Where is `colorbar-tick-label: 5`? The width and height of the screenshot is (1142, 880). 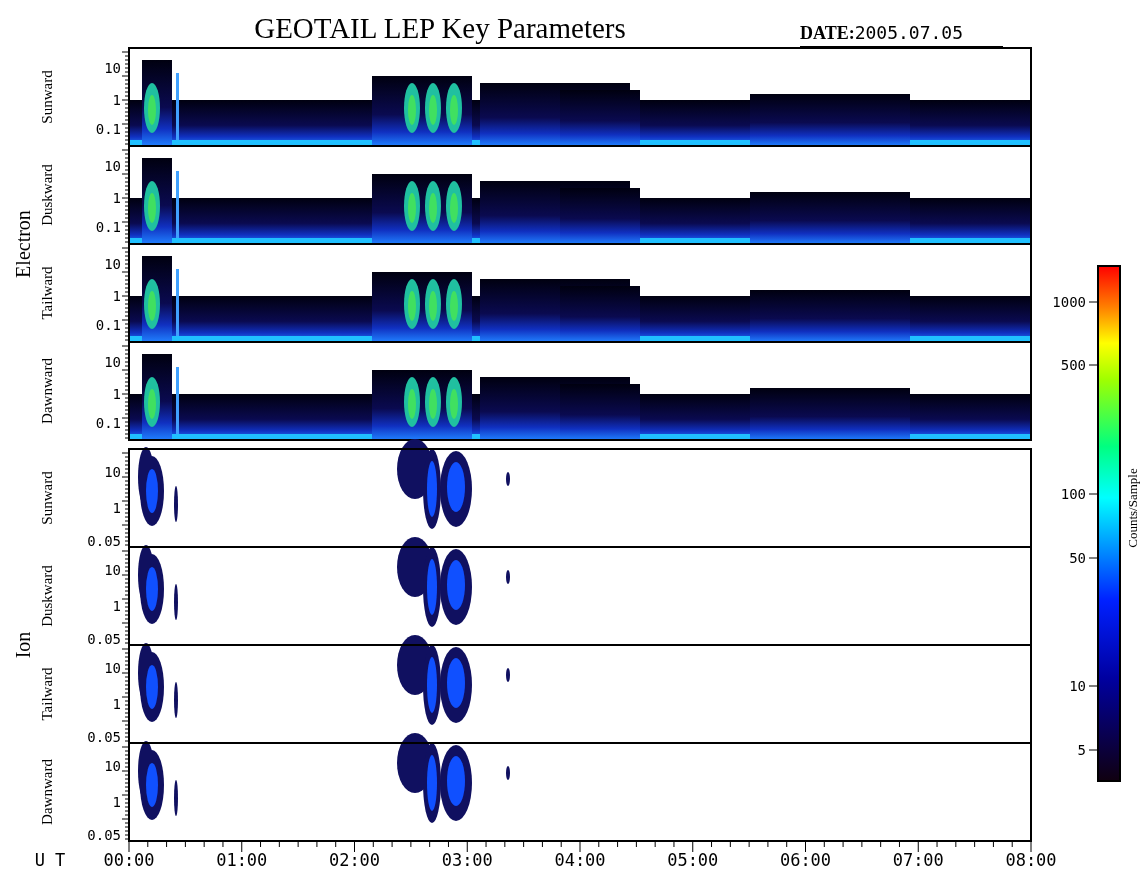 colorbar-tick-label: 5 is located at coordinates (1081, 750).